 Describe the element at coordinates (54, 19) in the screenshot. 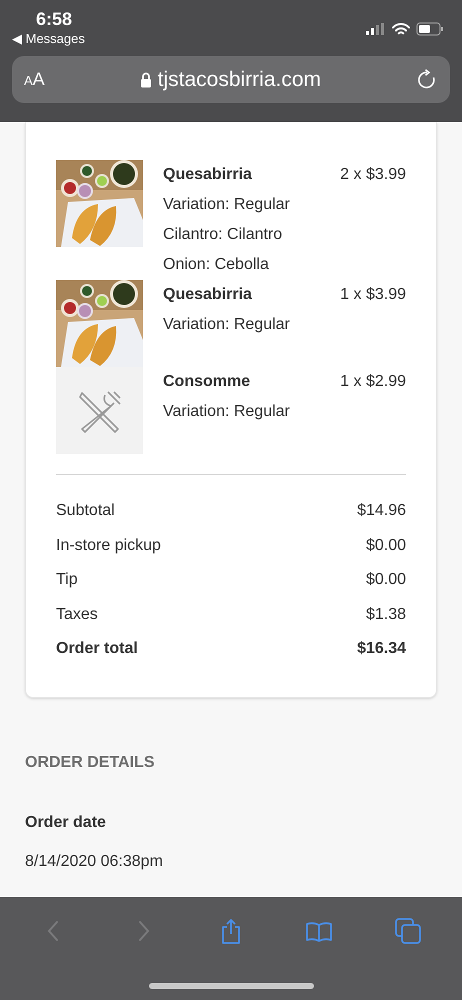

I see `time: 6:58` at that location.